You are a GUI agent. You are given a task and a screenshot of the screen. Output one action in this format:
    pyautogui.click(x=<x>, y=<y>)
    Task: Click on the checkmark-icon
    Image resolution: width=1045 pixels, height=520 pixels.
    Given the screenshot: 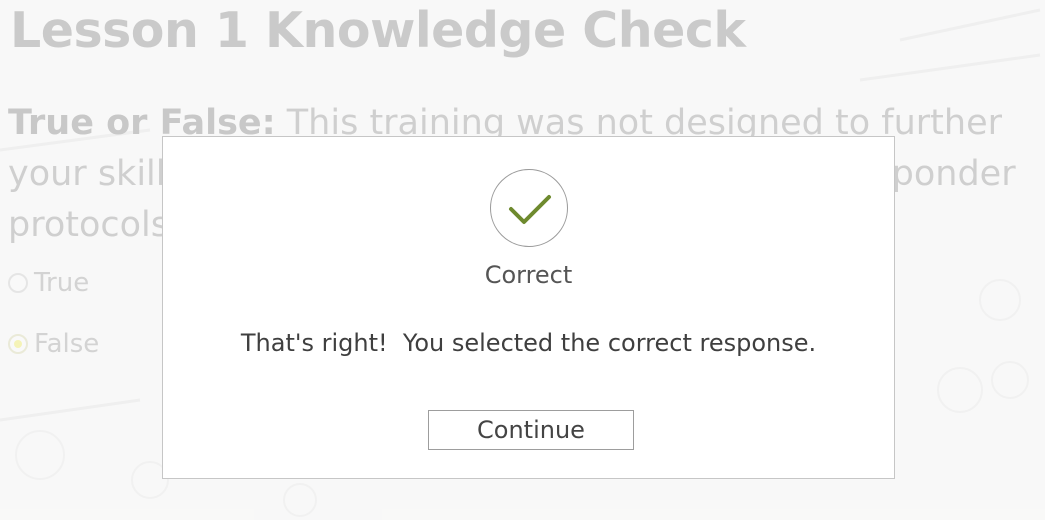 What is the action you would take?
    pyautogui.click(x=529, y=208)
    